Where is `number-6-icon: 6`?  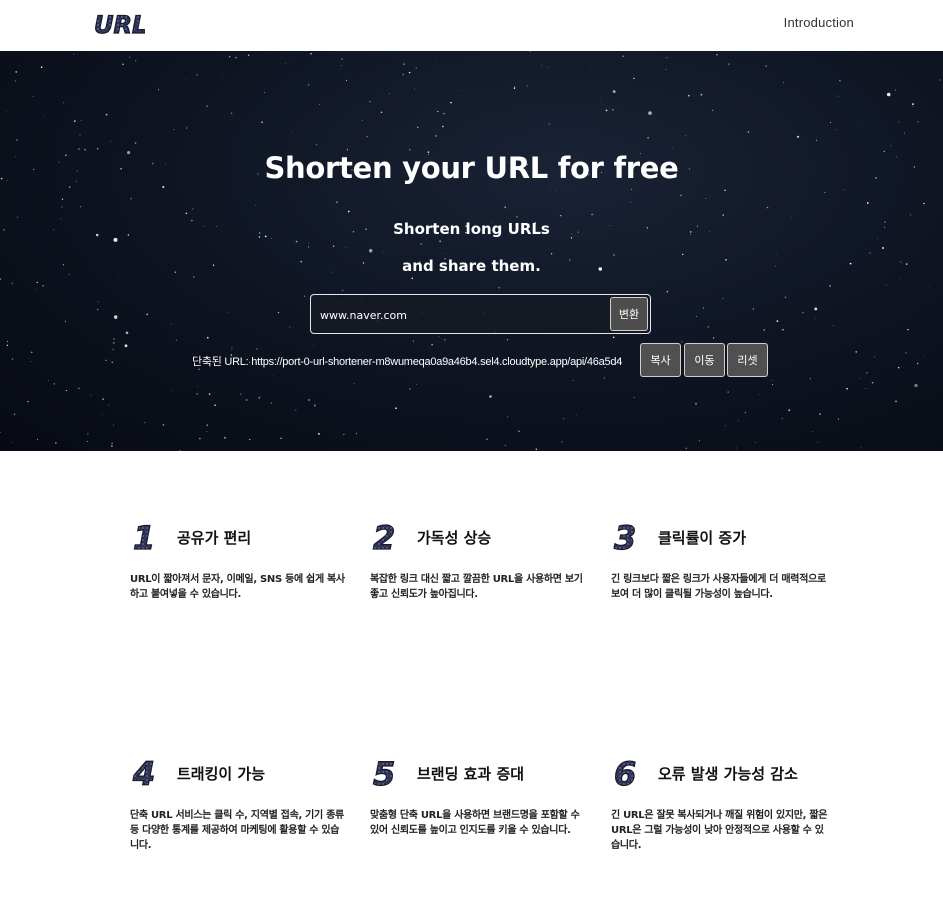
number-6-icon: 6 is located at coordinates (624, 773).